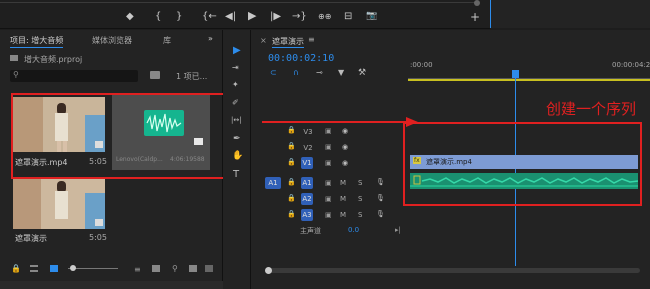 This screenshot has height=289, width=650. What do you see at coordinates (155, 75) in the screenshot?
I see `new-bin-icon` at bounding box center [155, 75].